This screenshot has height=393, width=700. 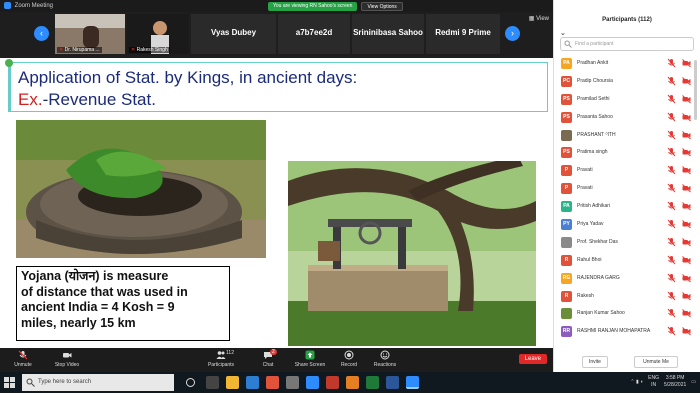 I want to click on avatar: RR, so click(x=566, y=332).